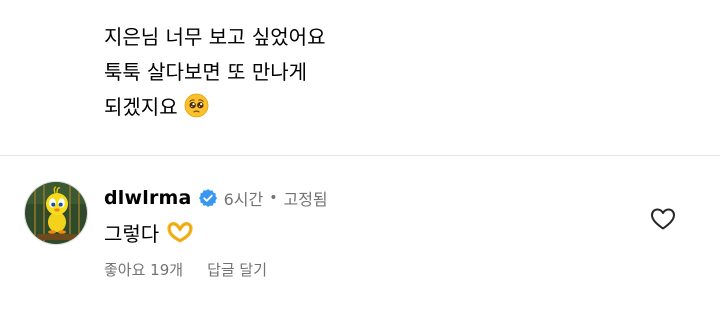 This screenshot has width=720, height=310. Describe the element at coordinates (207, 198) in the screenshot. I see `verified-badge-icon` at that location.